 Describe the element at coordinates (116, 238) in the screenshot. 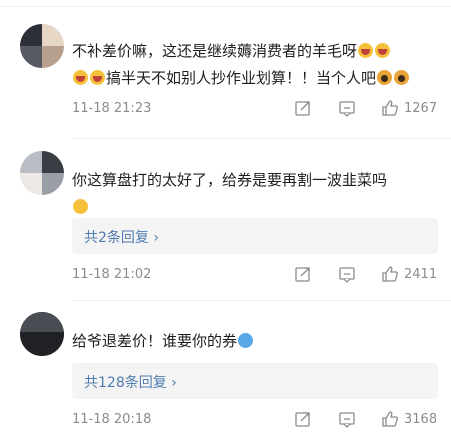

I see `view-replies-label: 共2条回复` at that location.